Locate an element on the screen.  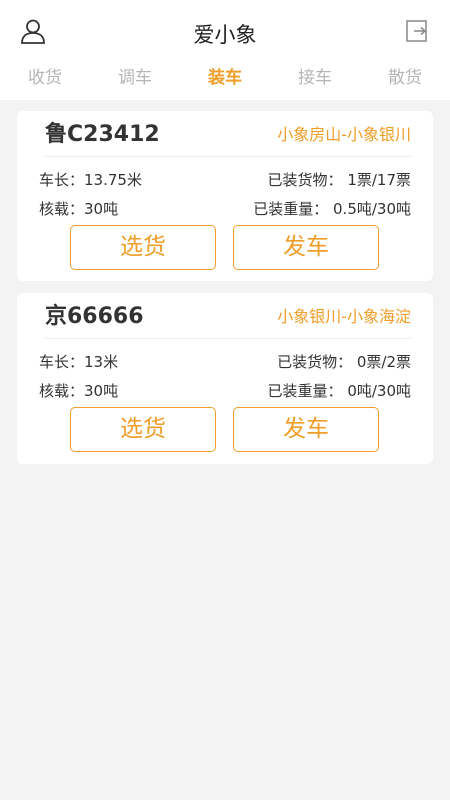
tab-receive: 收货 is located at coordinates (45, 78).